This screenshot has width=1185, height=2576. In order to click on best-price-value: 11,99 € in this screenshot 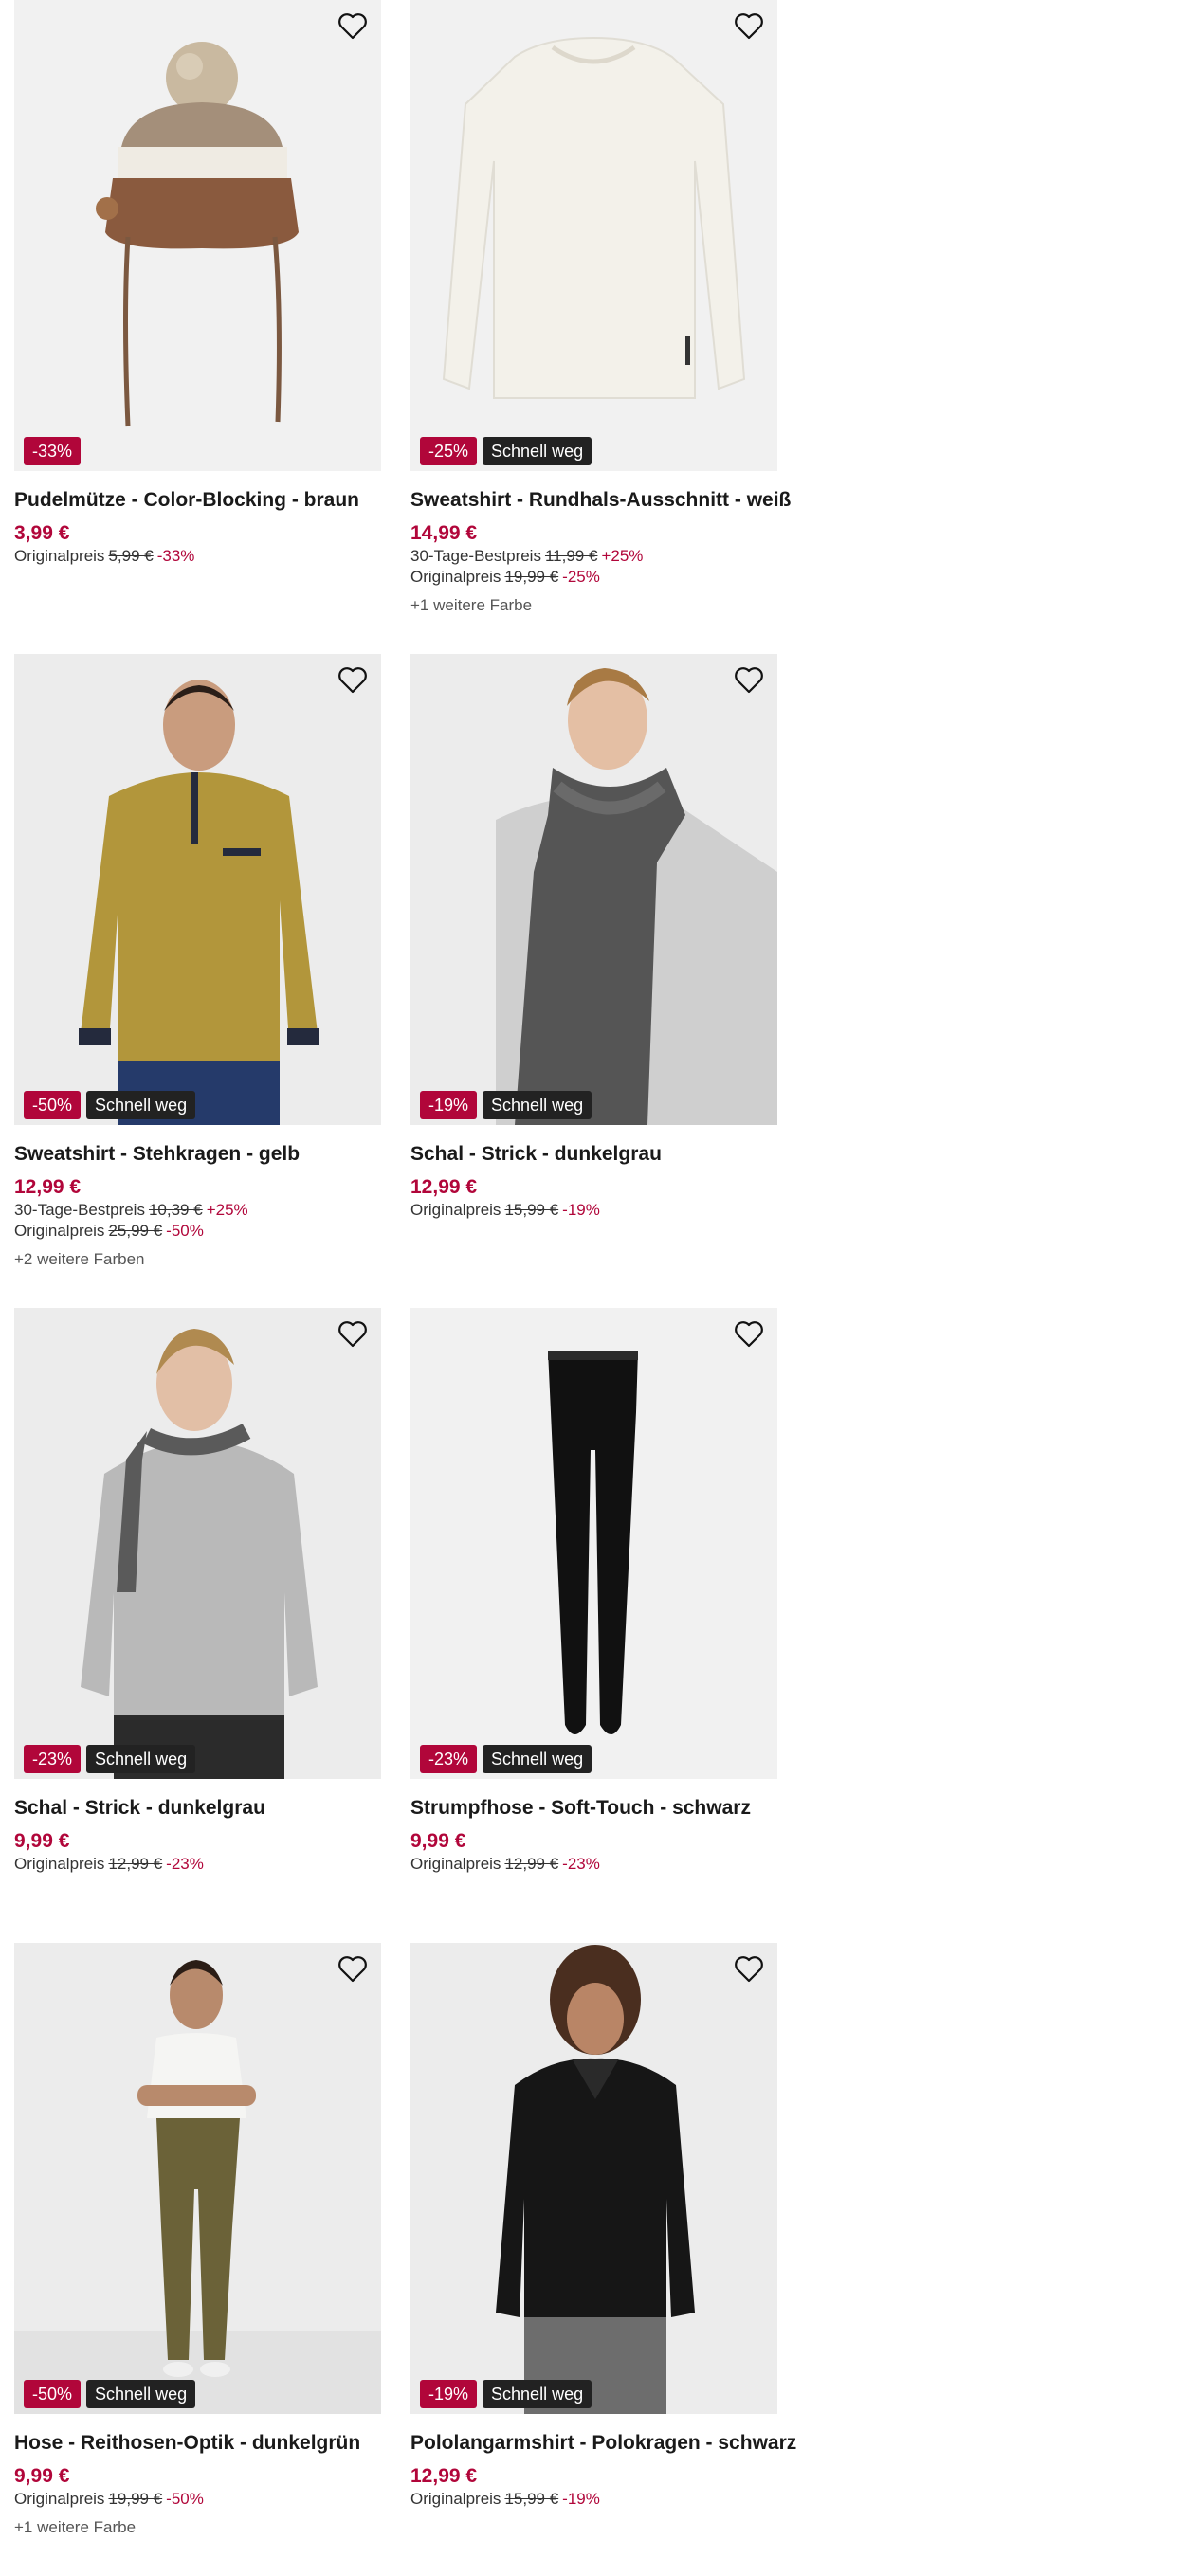, I will do `click(571, 556)`.